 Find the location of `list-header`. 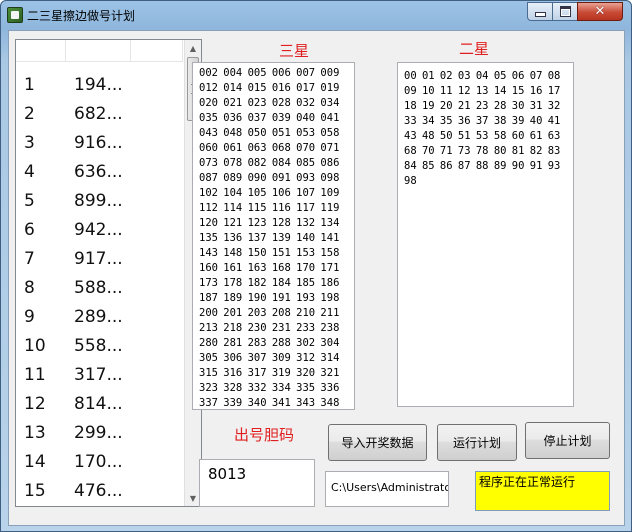

list-header is located at coordinates (99, 51).